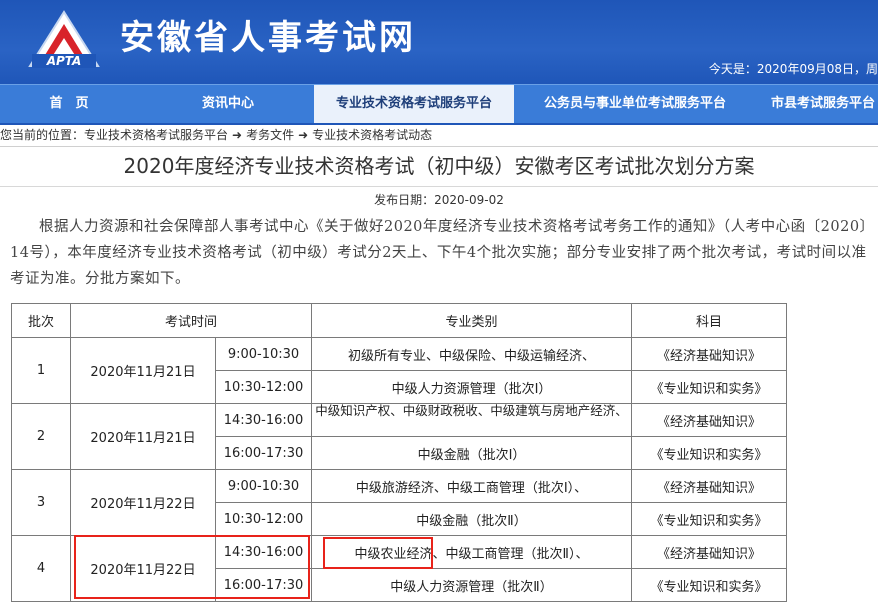 This screenshot has height=605, width=878. Describe the element at coordinates (818, 104) in the screenshot. I see `nav-county-platform: 市县考试服务平台` at that location.